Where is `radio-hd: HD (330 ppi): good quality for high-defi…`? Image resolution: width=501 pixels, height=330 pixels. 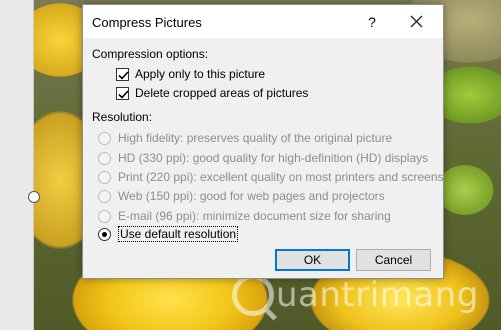
radio-hd: HD (330 ppi): good quality for high-defi… is located at coordinates (263, 158).